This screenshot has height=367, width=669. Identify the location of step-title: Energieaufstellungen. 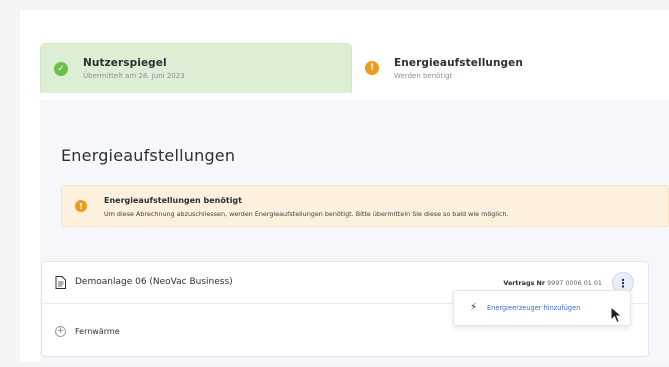
(458, 62).